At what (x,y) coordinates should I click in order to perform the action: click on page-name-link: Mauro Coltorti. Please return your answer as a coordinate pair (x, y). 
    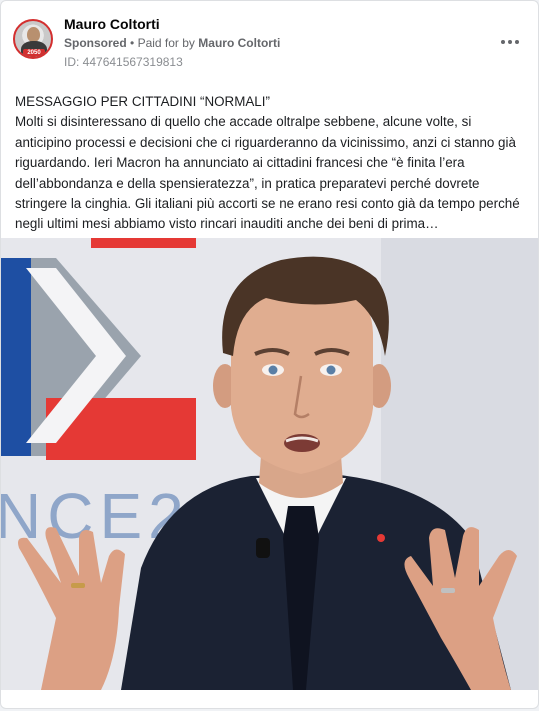
    Looking at the image, I should click on (112, 24).